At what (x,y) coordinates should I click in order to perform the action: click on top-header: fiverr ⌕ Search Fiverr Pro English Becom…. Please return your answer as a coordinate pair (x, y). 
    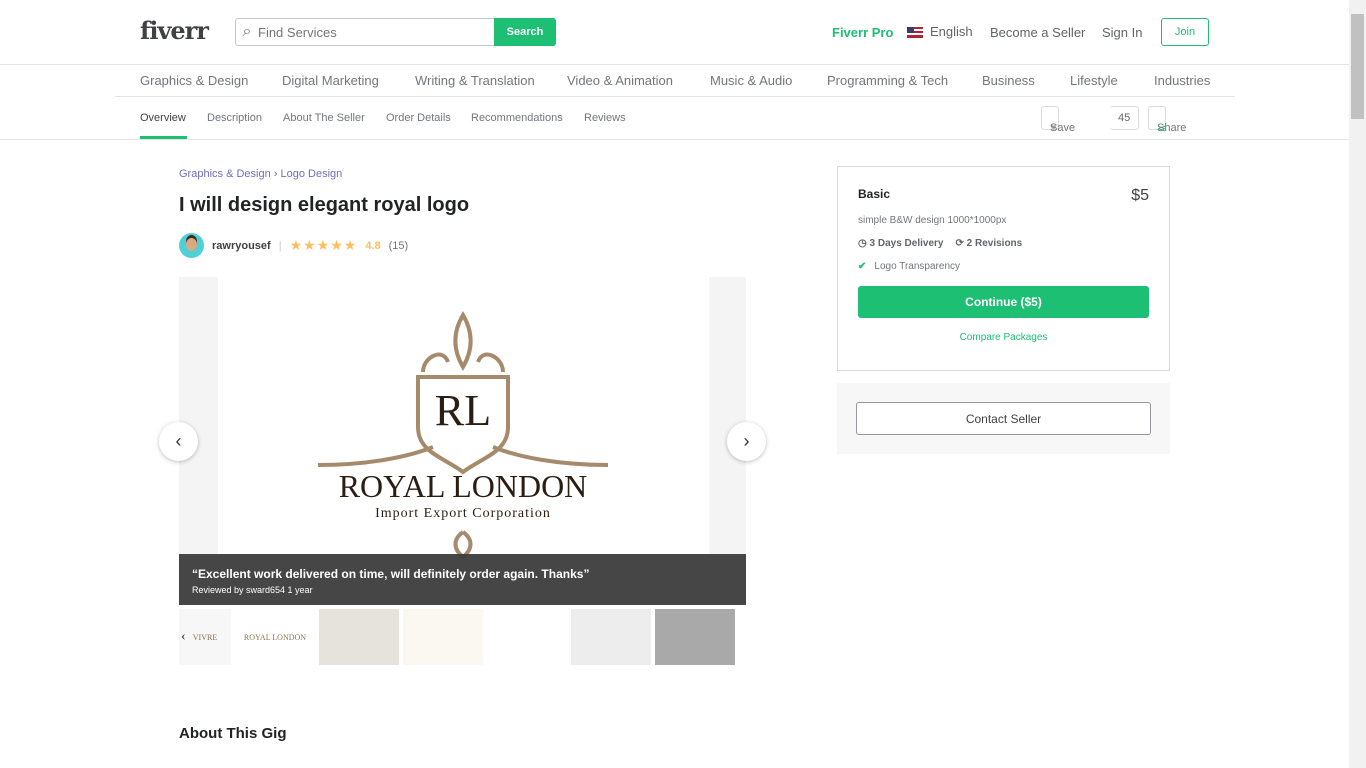
    Looking at the image, I should click on (674, 32).